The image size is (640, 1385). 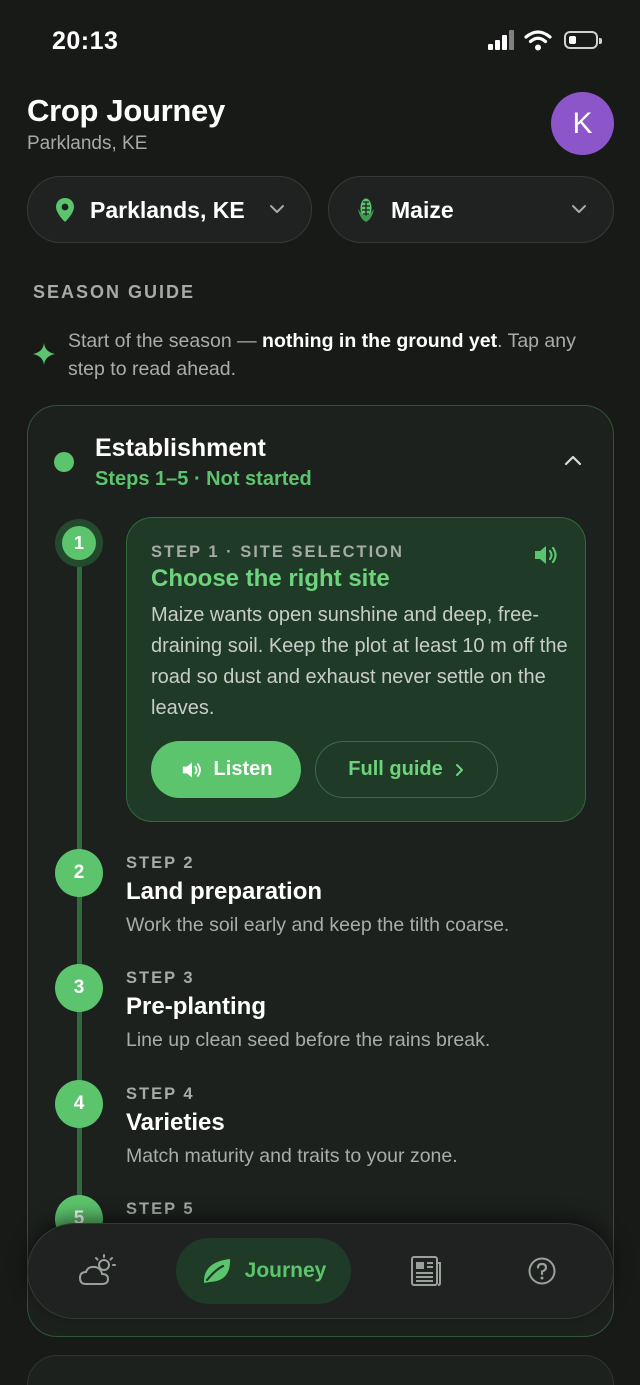 I want to click on corn-icon, so click(x=366, y=210).